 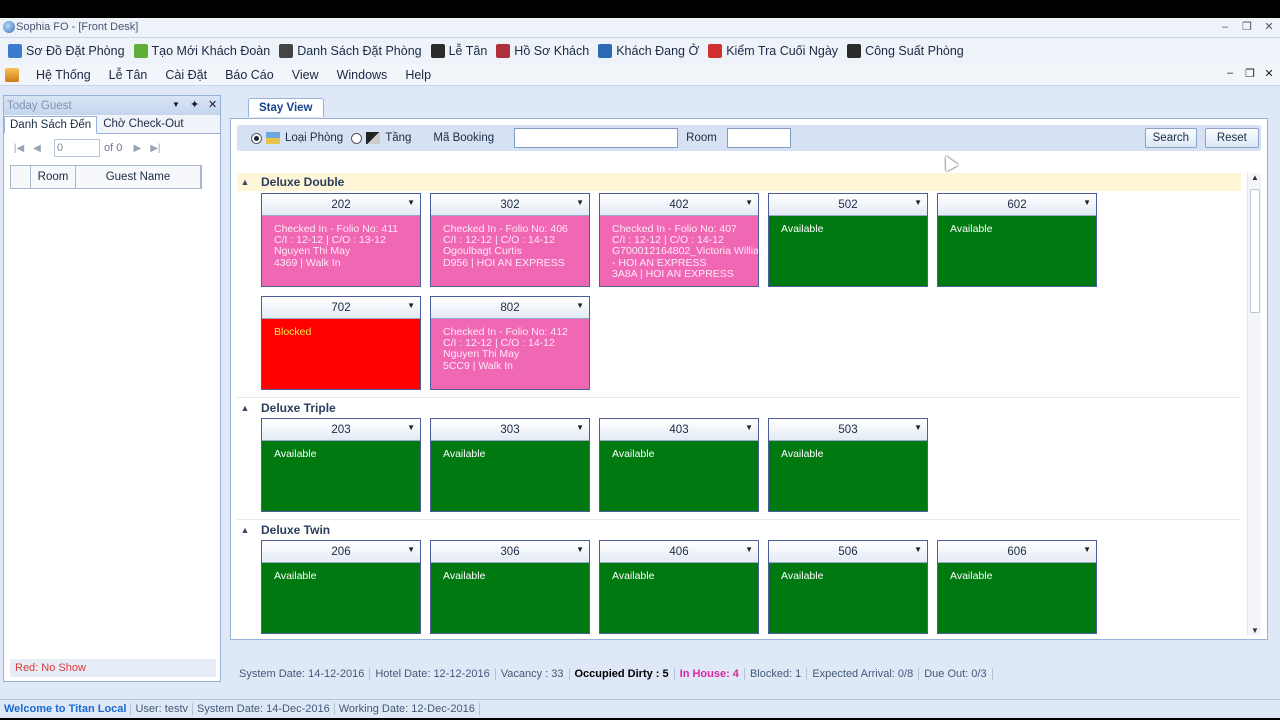 I want to click on menu-item-6: Help, so click(x=418, y=75).